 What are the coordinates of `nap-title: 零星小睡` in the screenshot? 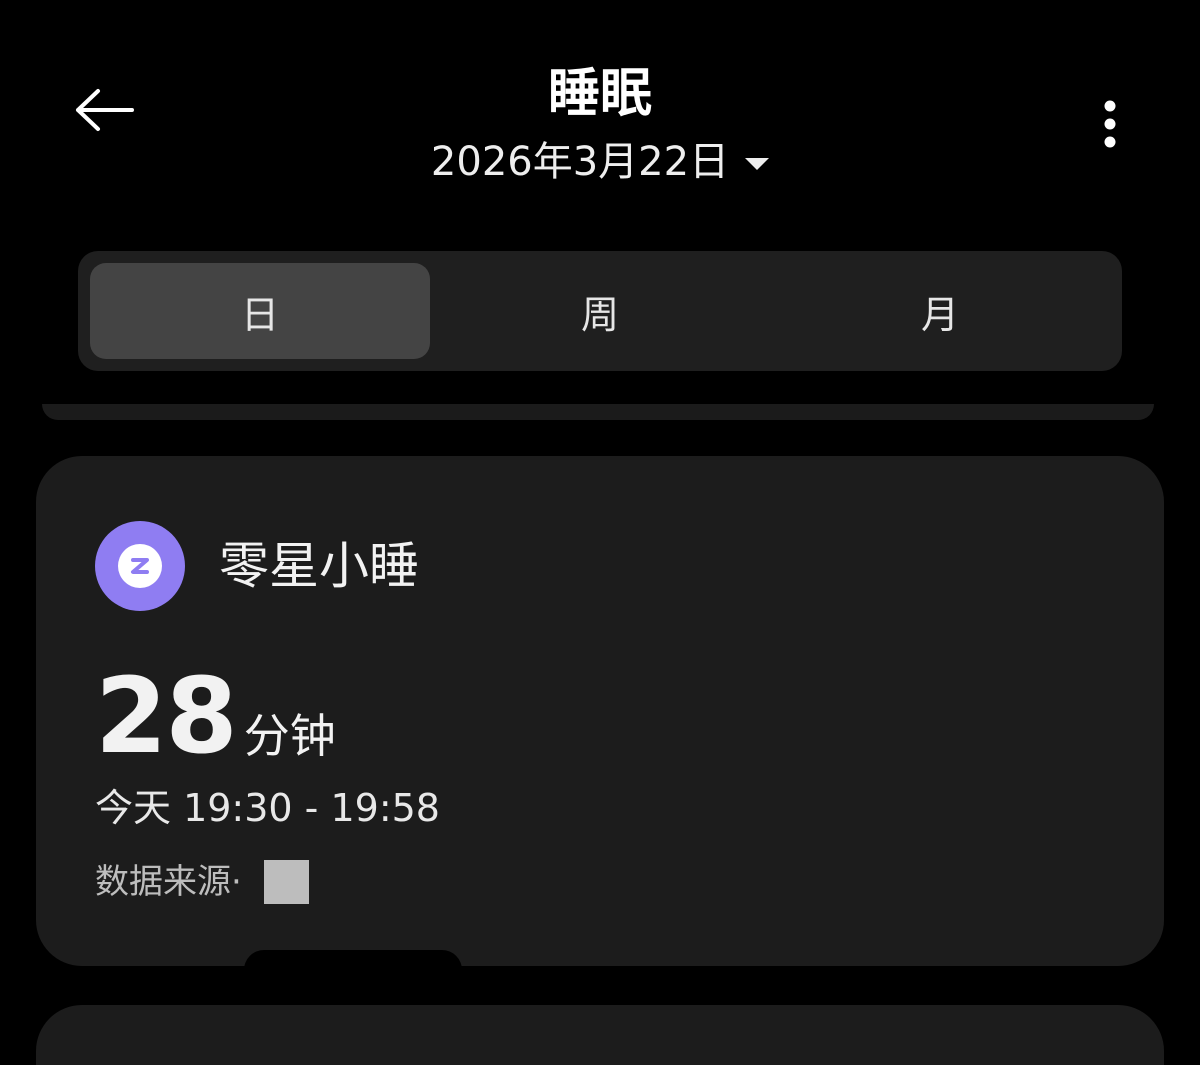 It's located at (319, 566).